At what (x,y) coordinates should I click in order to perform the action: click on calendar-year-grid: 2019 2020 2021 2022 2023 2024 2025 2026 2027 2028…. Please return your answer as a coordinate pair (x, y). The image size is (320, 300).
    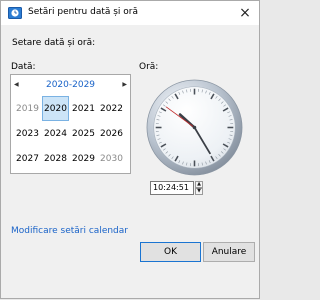
    Looking at the image, I should click on (70, 133).